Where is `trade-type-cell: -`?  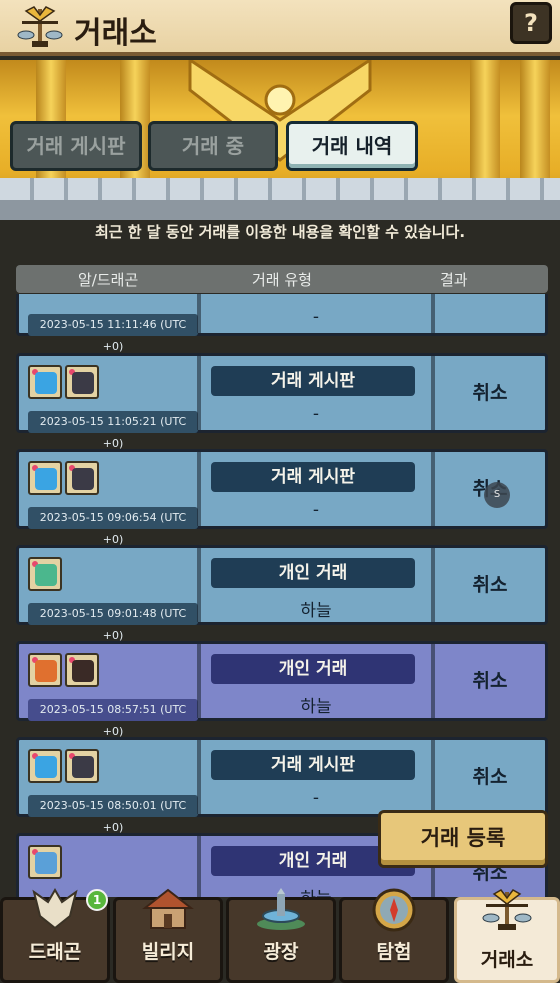 trade-type-cell: - is located at coordinates (316, 313).